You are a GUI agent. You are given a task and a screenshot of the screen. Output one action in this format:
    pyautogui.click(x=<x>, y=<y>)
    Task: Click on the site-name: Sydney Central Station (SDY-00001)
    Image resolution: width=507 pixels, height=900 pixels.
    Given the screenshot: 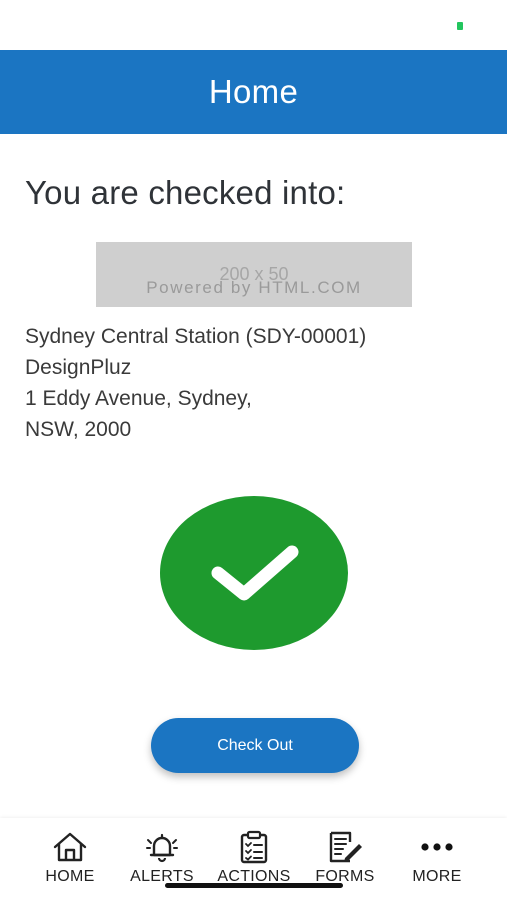 What is the action you would take?
    pyautogui.click(x=196, y=336)
    